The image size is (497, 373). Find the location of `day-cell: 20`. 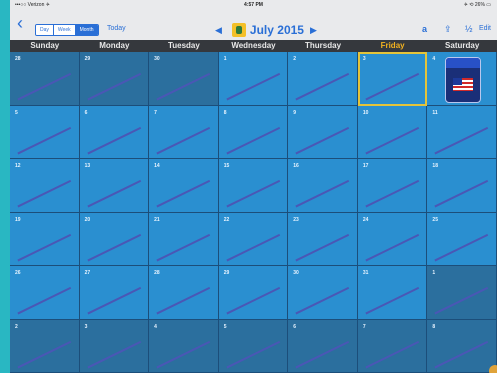

day-cell: 20 is located at coordinates (114, 239).